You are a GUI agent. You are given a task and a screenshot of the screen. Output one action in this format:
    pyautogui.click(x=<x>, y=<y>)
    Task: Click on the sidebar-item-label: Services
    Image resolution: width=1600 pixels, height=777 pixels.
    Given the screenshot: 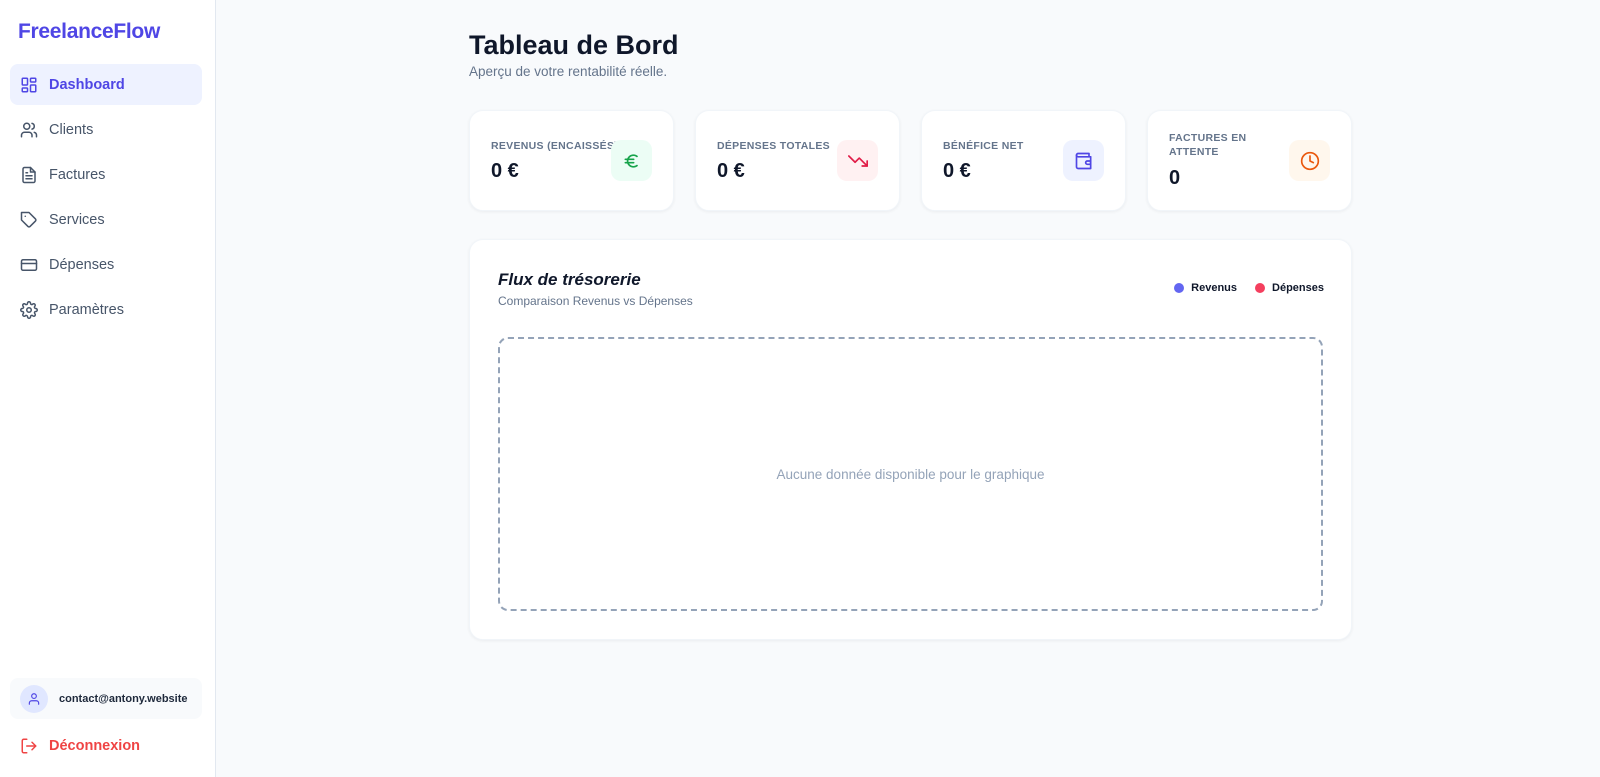 What is the action you would take?
    pyautogui.click(x=77, y=219)
    